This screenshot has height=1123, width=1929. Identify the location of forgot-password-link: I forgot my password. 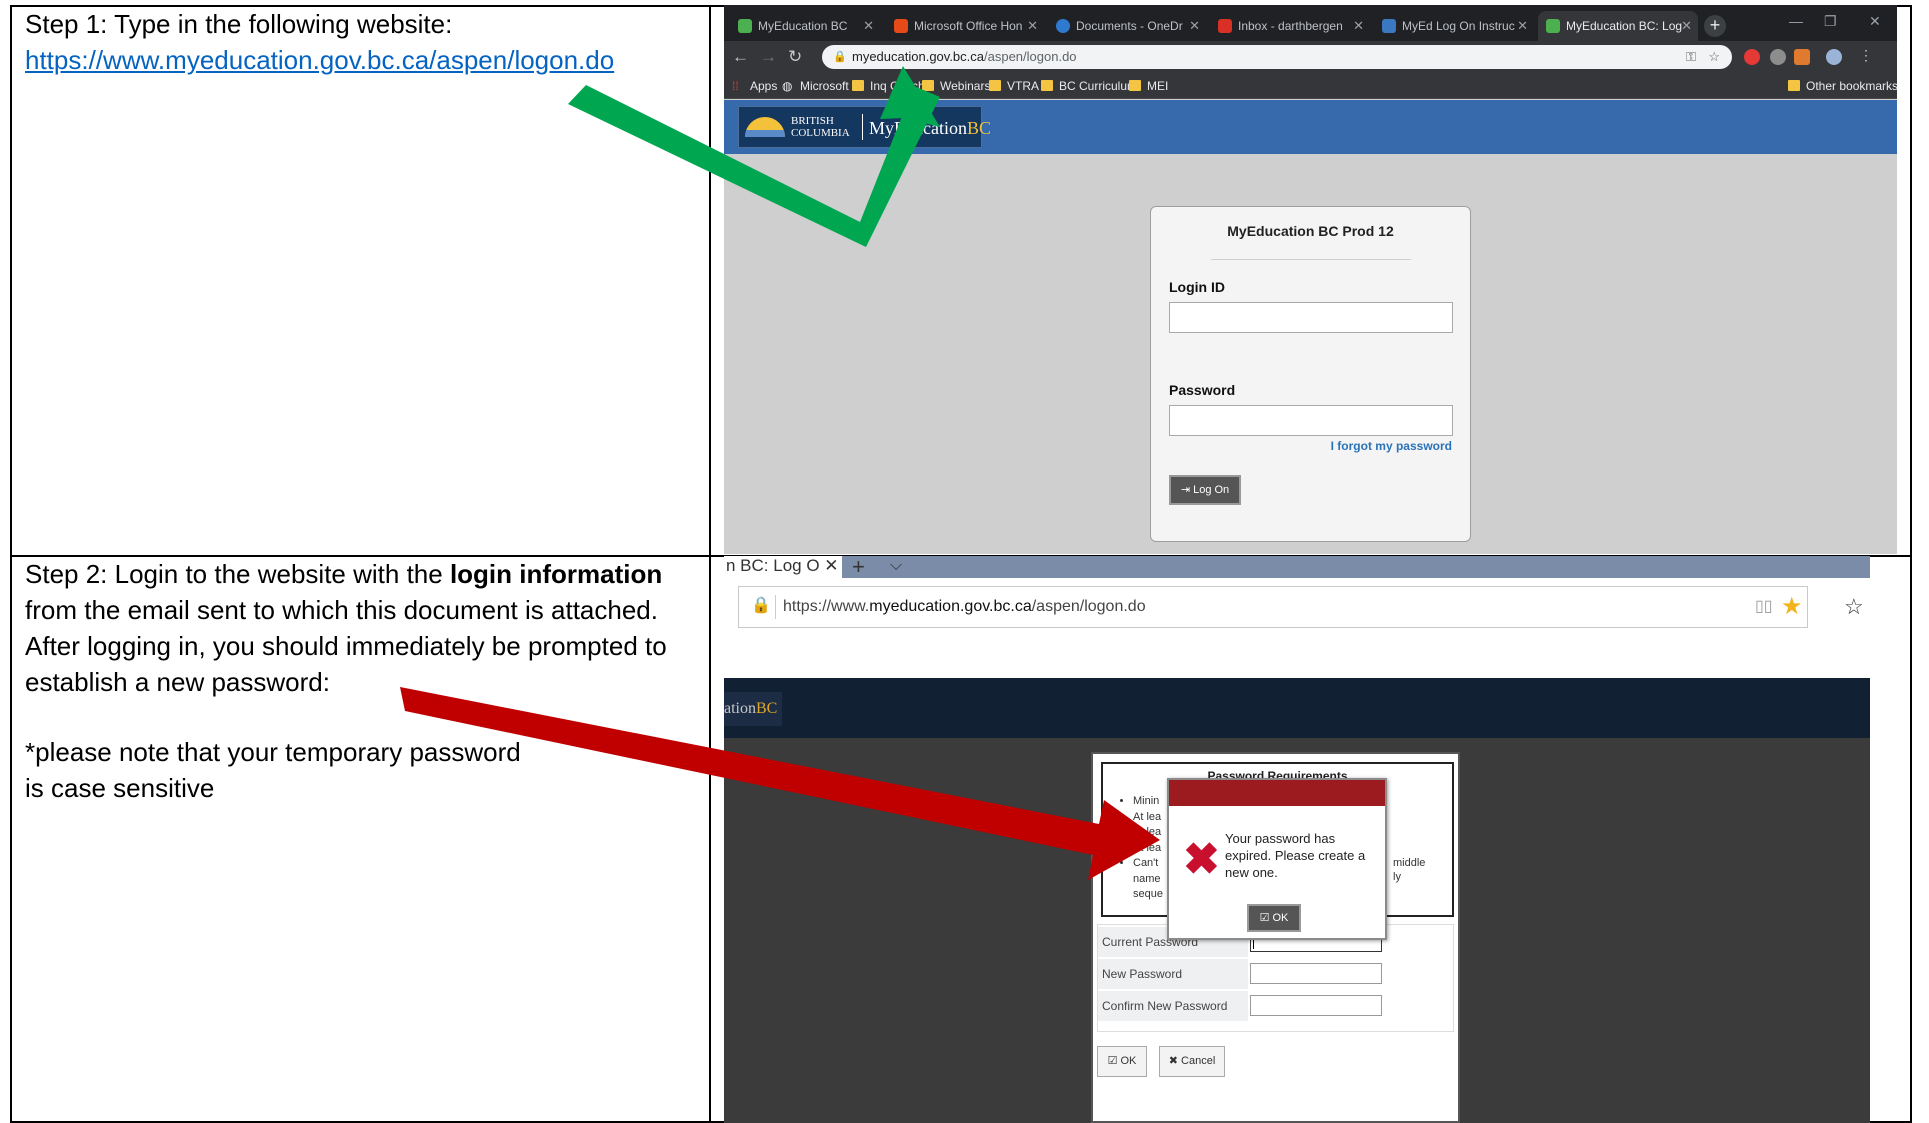
(1391, 446).